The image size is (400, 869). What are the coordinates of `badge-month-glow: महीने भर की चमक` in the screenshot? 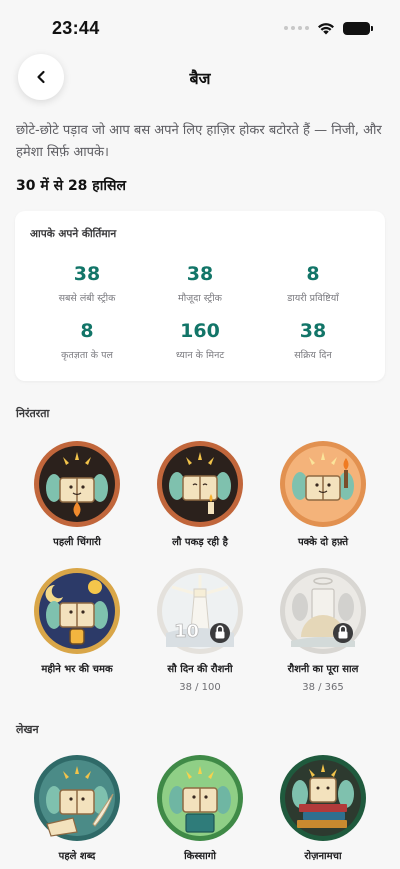 It's located at (77, 622).